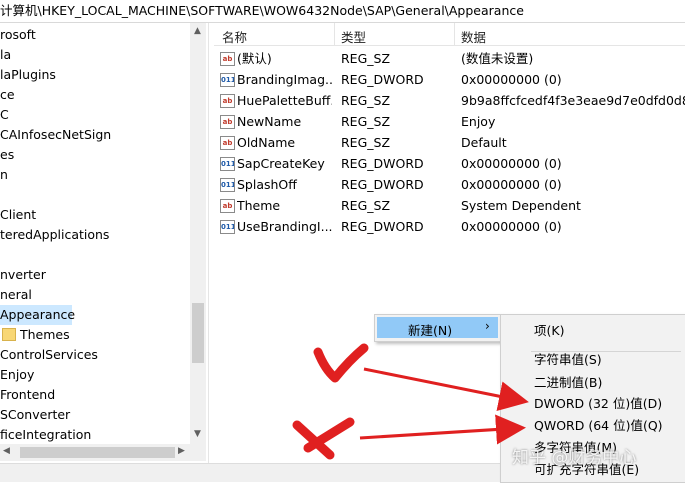 The image size is (685, 483). What do you see at coordinates (234, 36) in the screenshot?
I see `column-header-name: 名称` at bounding box center [234, 36].